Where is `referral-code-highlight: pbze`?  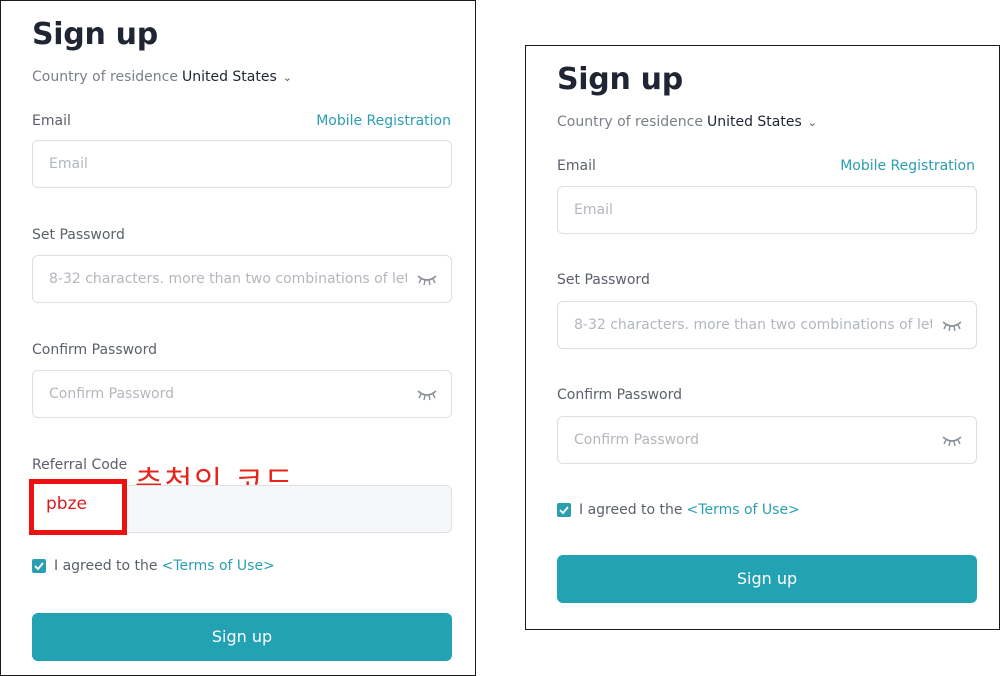
referral-code-highlight: pbze is located at coordinates (78, 507).